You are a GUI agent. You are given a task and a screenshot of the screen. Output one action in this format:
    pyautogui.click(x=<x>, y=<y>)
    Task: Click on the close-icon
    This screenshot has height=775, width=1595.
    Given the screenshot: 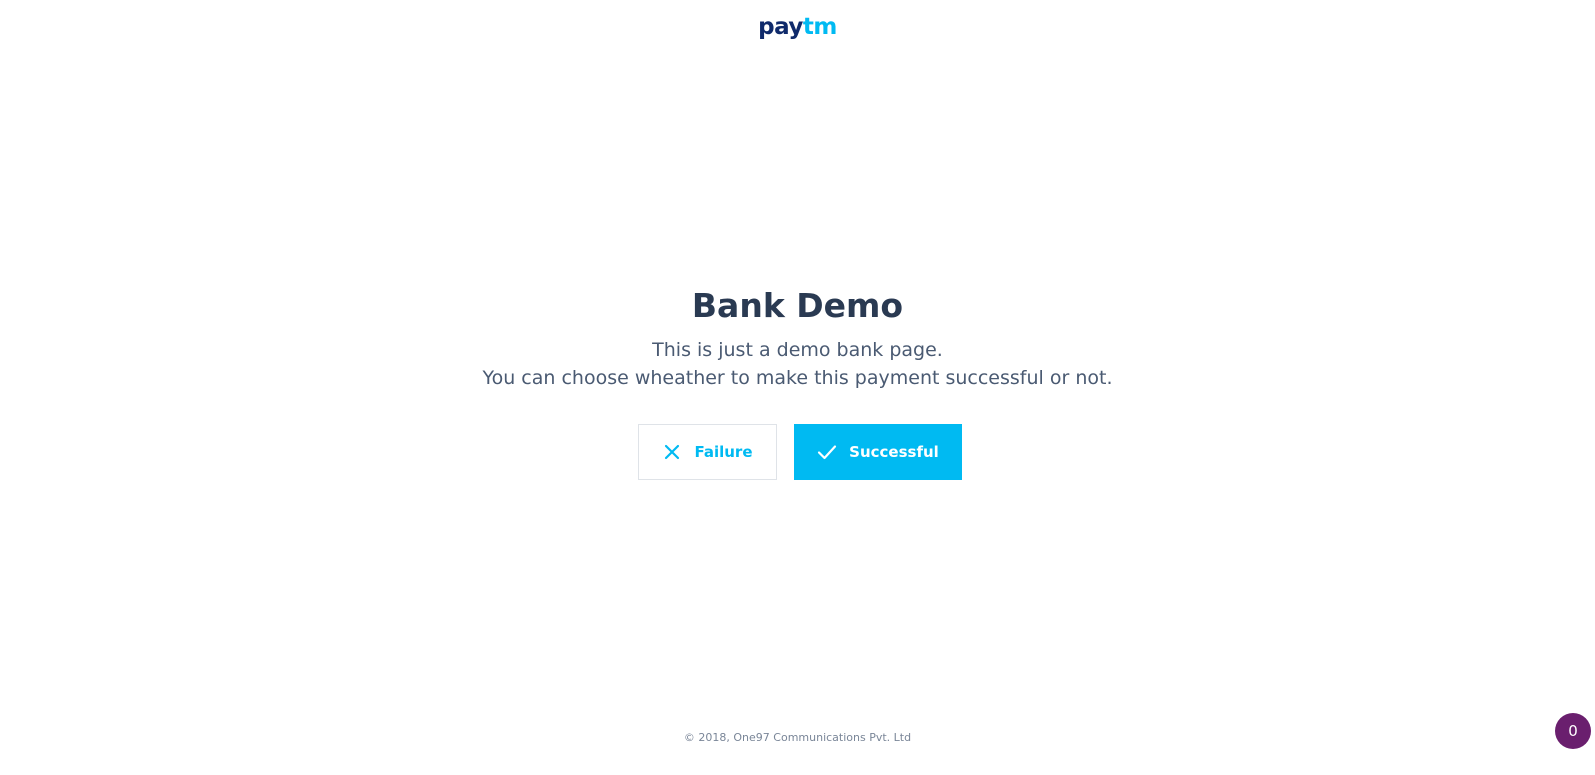 What is the action you would take?
    pyautogui.click(x=672, y=452)
    